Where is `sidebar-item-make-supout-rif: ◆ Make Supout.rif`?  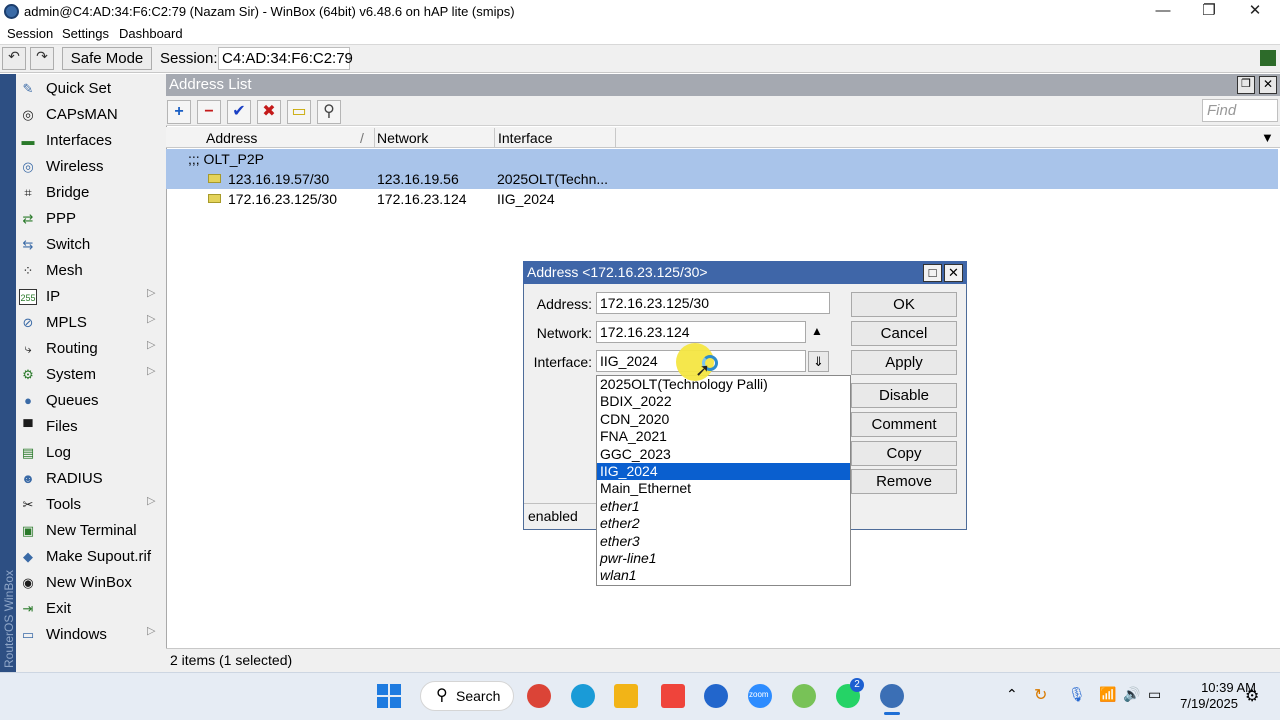 sidebar-item-make-supout-rif: ◆ Make Supout.rif is located at coordinates (90, 557).